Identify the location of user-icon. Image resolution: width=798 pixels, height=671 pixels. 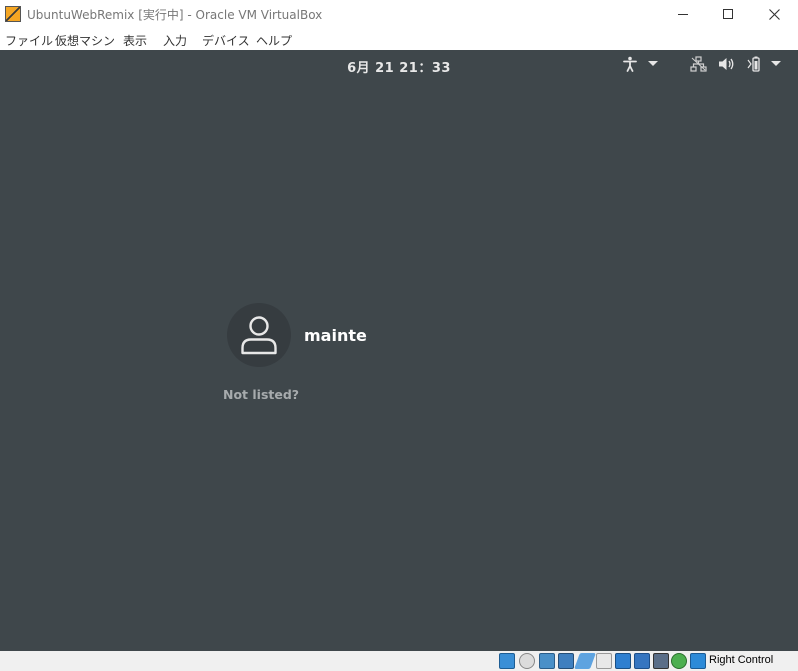
(259, 335).